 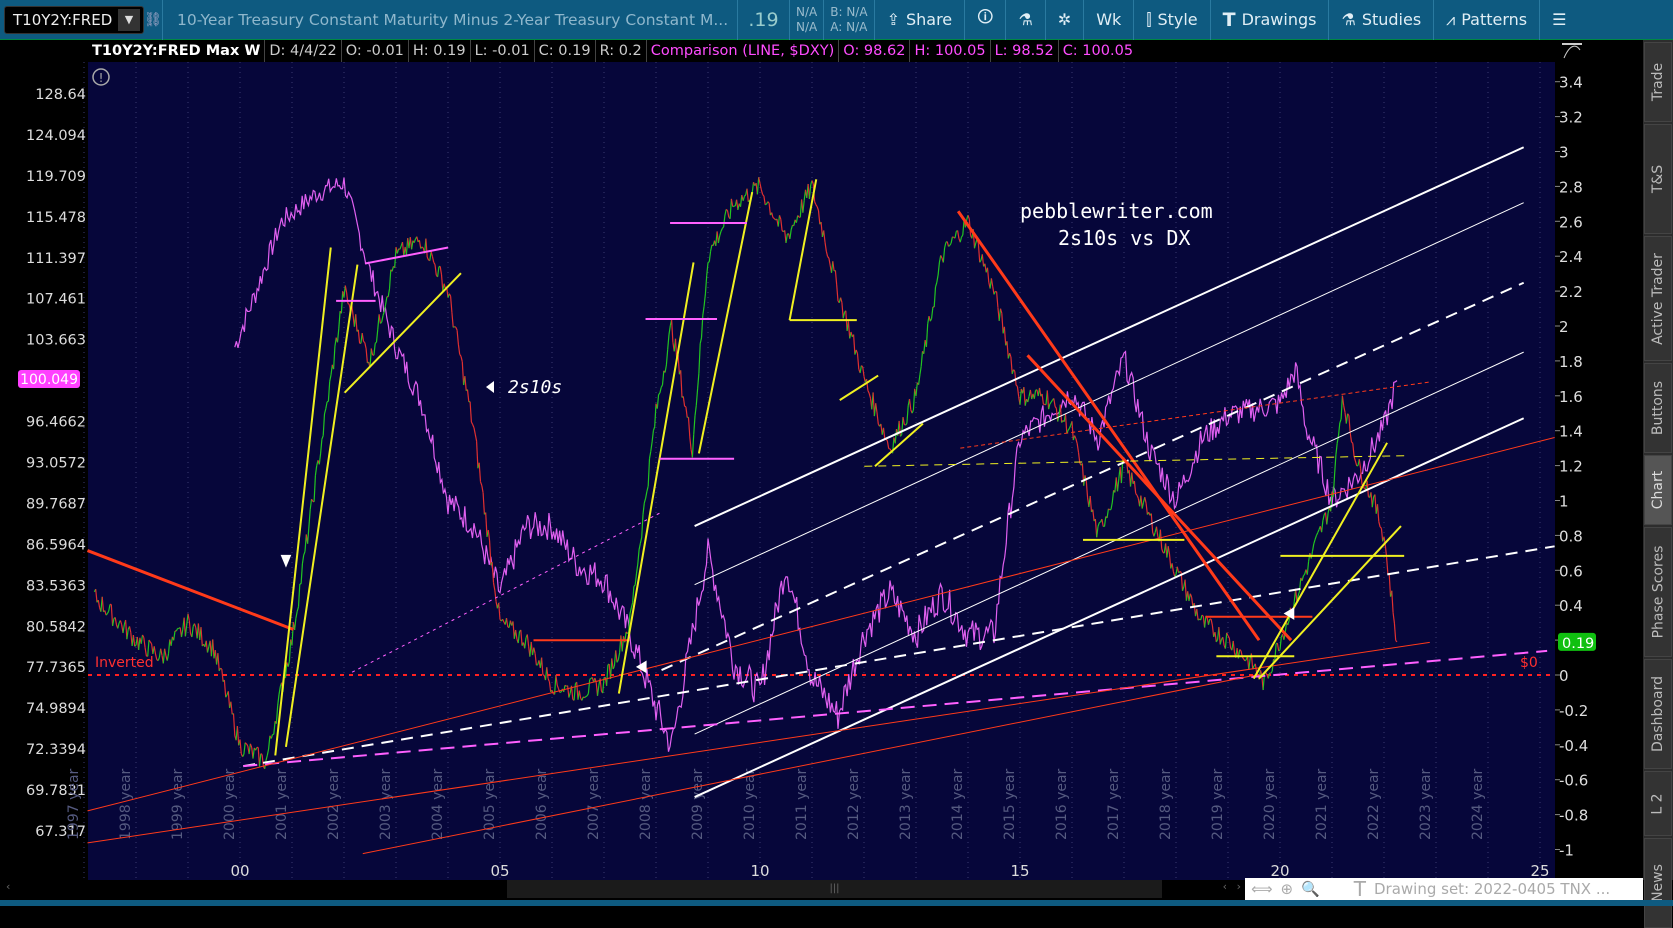 What do you see at coordinates (802, 804) in the screenshot?
I see `year-label: 2011 year` at bounding box center [802, 804].